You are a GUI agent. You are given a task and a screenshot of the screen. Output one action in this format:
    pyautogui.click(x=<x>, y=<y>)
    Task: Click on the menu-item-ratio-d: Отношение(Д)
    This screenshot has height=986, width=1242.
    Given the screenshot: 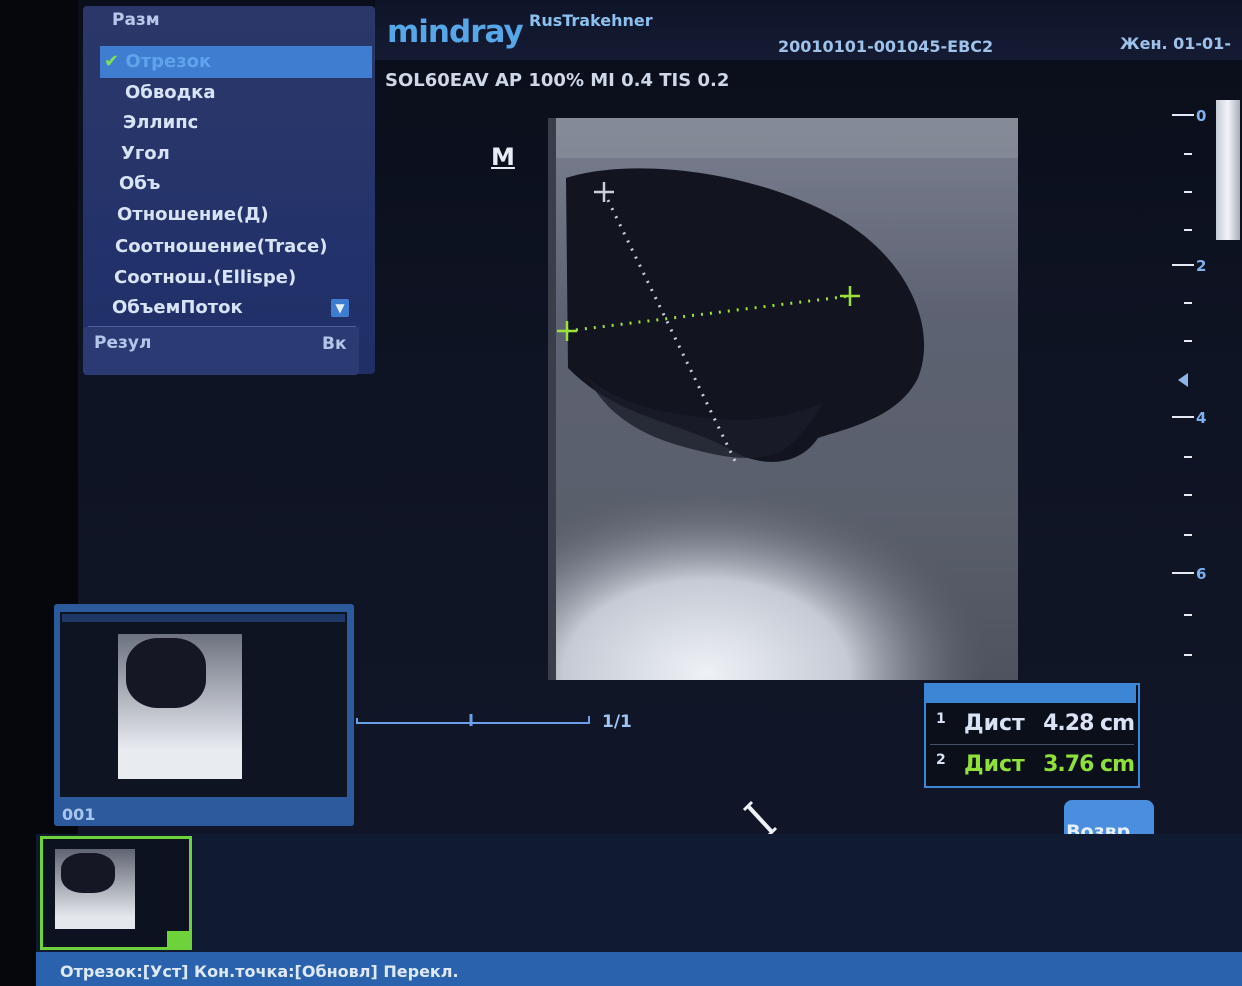 What is the action you would take?
    pyautogui.click(x=193, y=214)
    